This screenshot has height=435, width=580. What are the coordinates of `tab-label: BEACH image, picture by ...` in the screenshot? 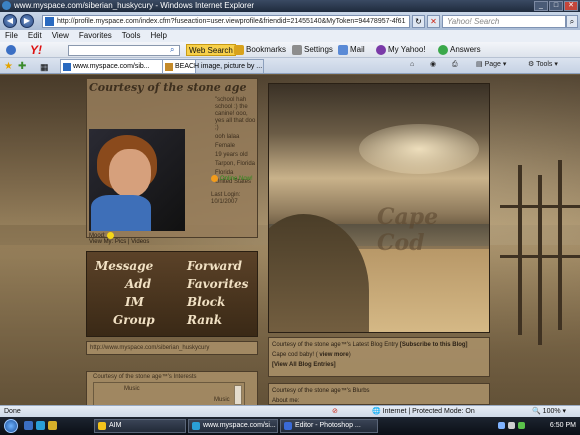 It's located at (219, 66).